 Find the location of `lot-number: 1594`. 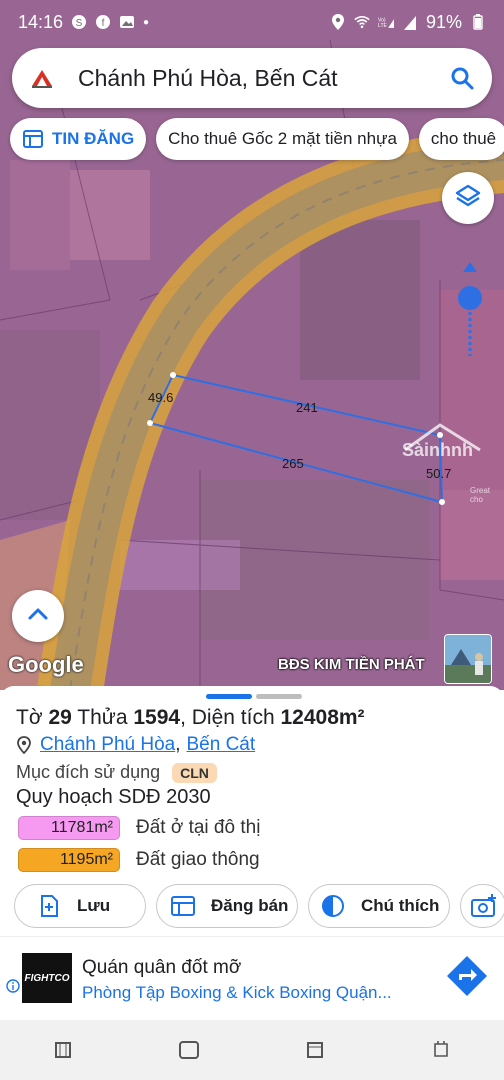

lot-number: 1594 is located at coordinates (157, 717).